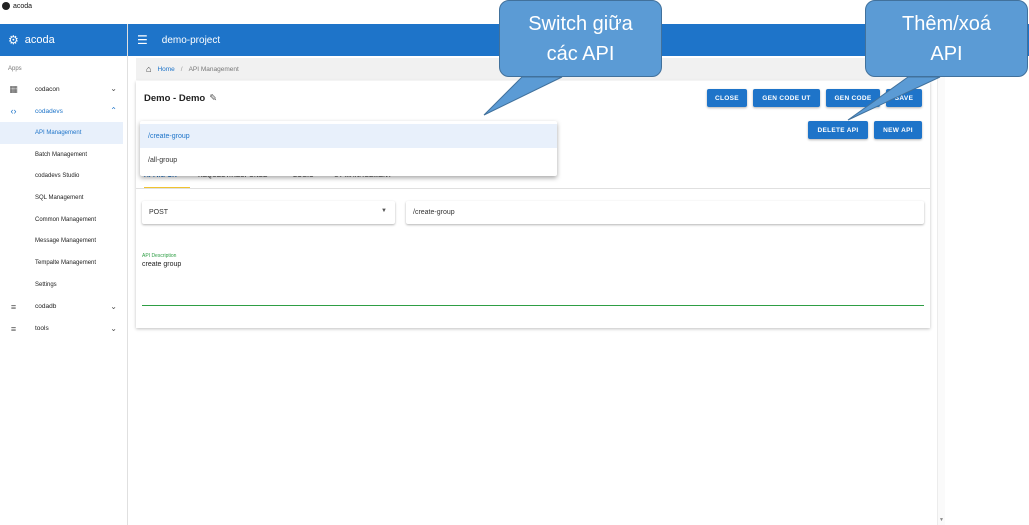 The width and height of the screenshot is (1029, 525). What do you see at coordinates (63, 329) in the screenshot?
I see `sidebar-group-tools: ≡ tools ⌄` at bounding box center [63, 329].